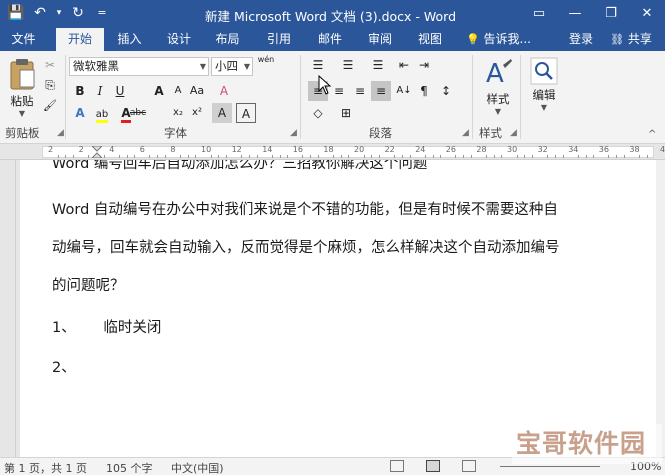 Image resolution: width=665 pixels, height=476 pixels. I want to click on text-highlight-icon: ab, so click(102, 113).